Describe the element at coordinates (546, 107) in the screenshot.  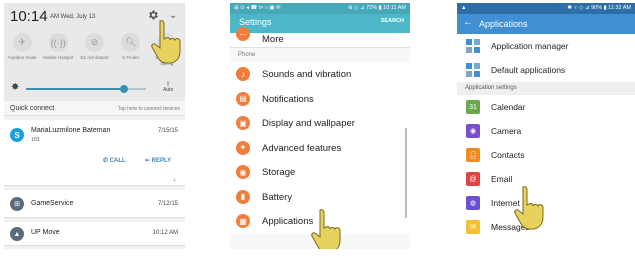
I see `app-item-calendar: 31 Calendar` at that location.